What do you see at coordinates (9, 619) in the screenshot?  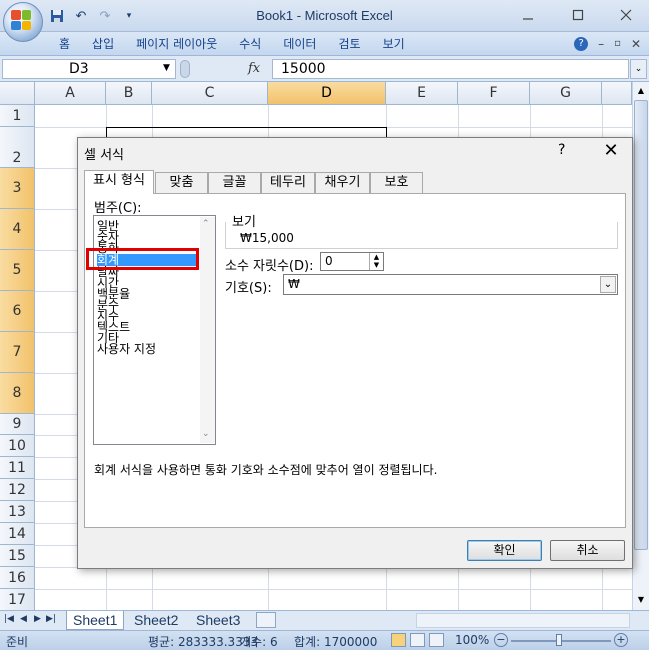 I see `first-sheet-icon: |◀` at bounding box center [9, 619].